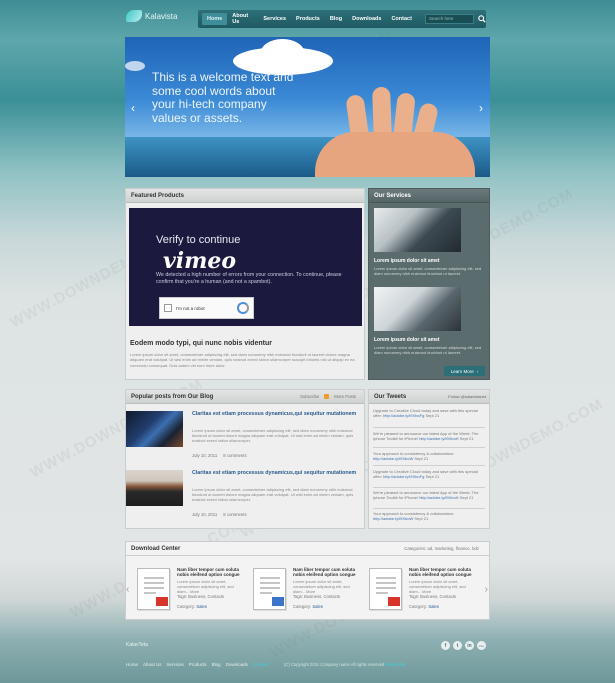 The width and height of the screenshot is (615, 683). I want to click on nav-item-home: Home, so click(215, 19).